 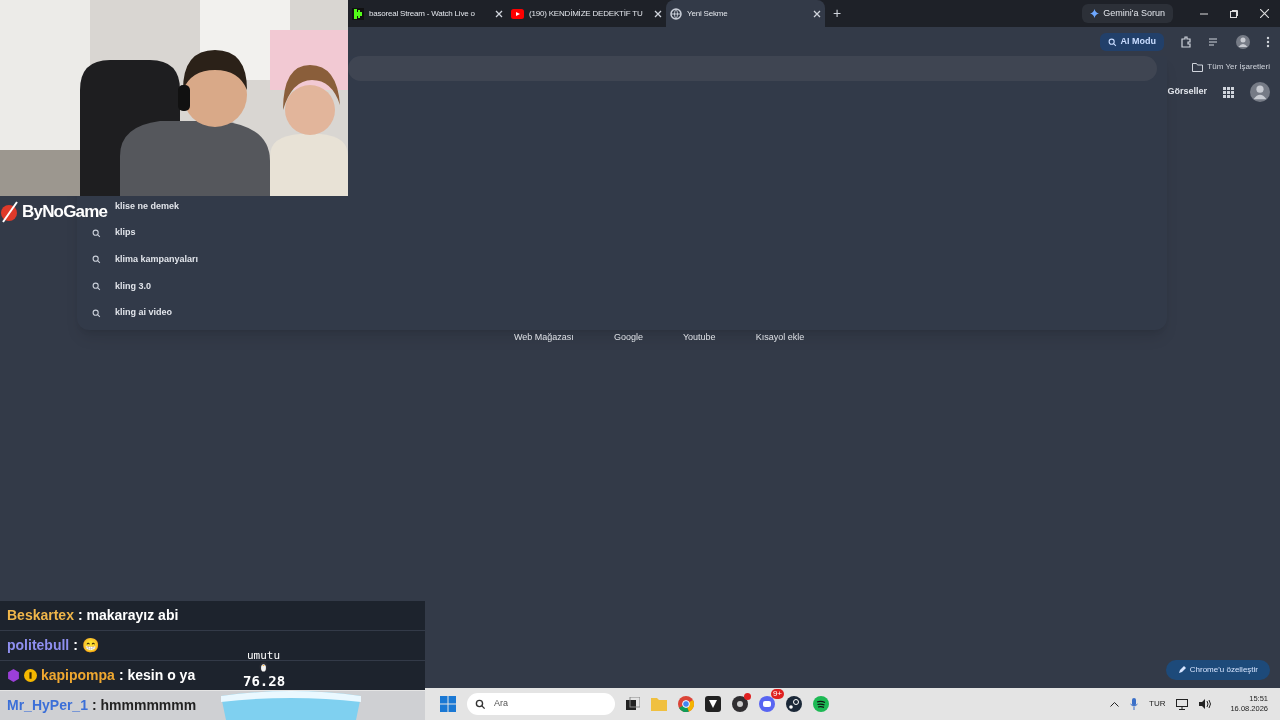 What do you see at coordinates (633, 704) in the screenshot?
I see `windows-stack-icon` at bounding box center [633, 704].